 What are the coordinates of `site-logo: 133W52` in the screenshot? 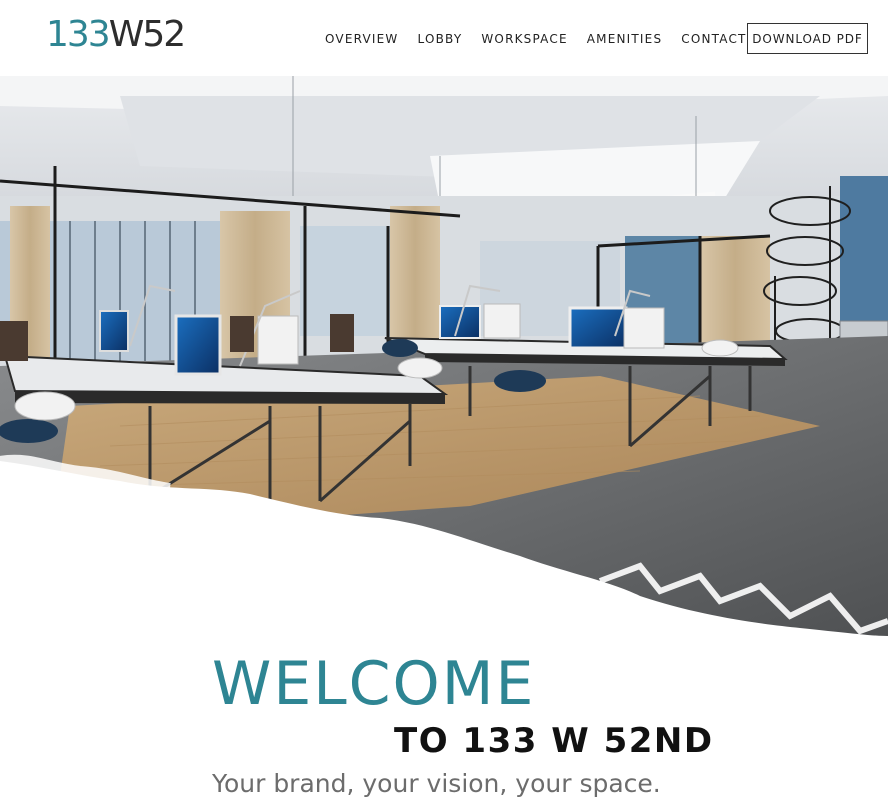 It's located at (116, 34).